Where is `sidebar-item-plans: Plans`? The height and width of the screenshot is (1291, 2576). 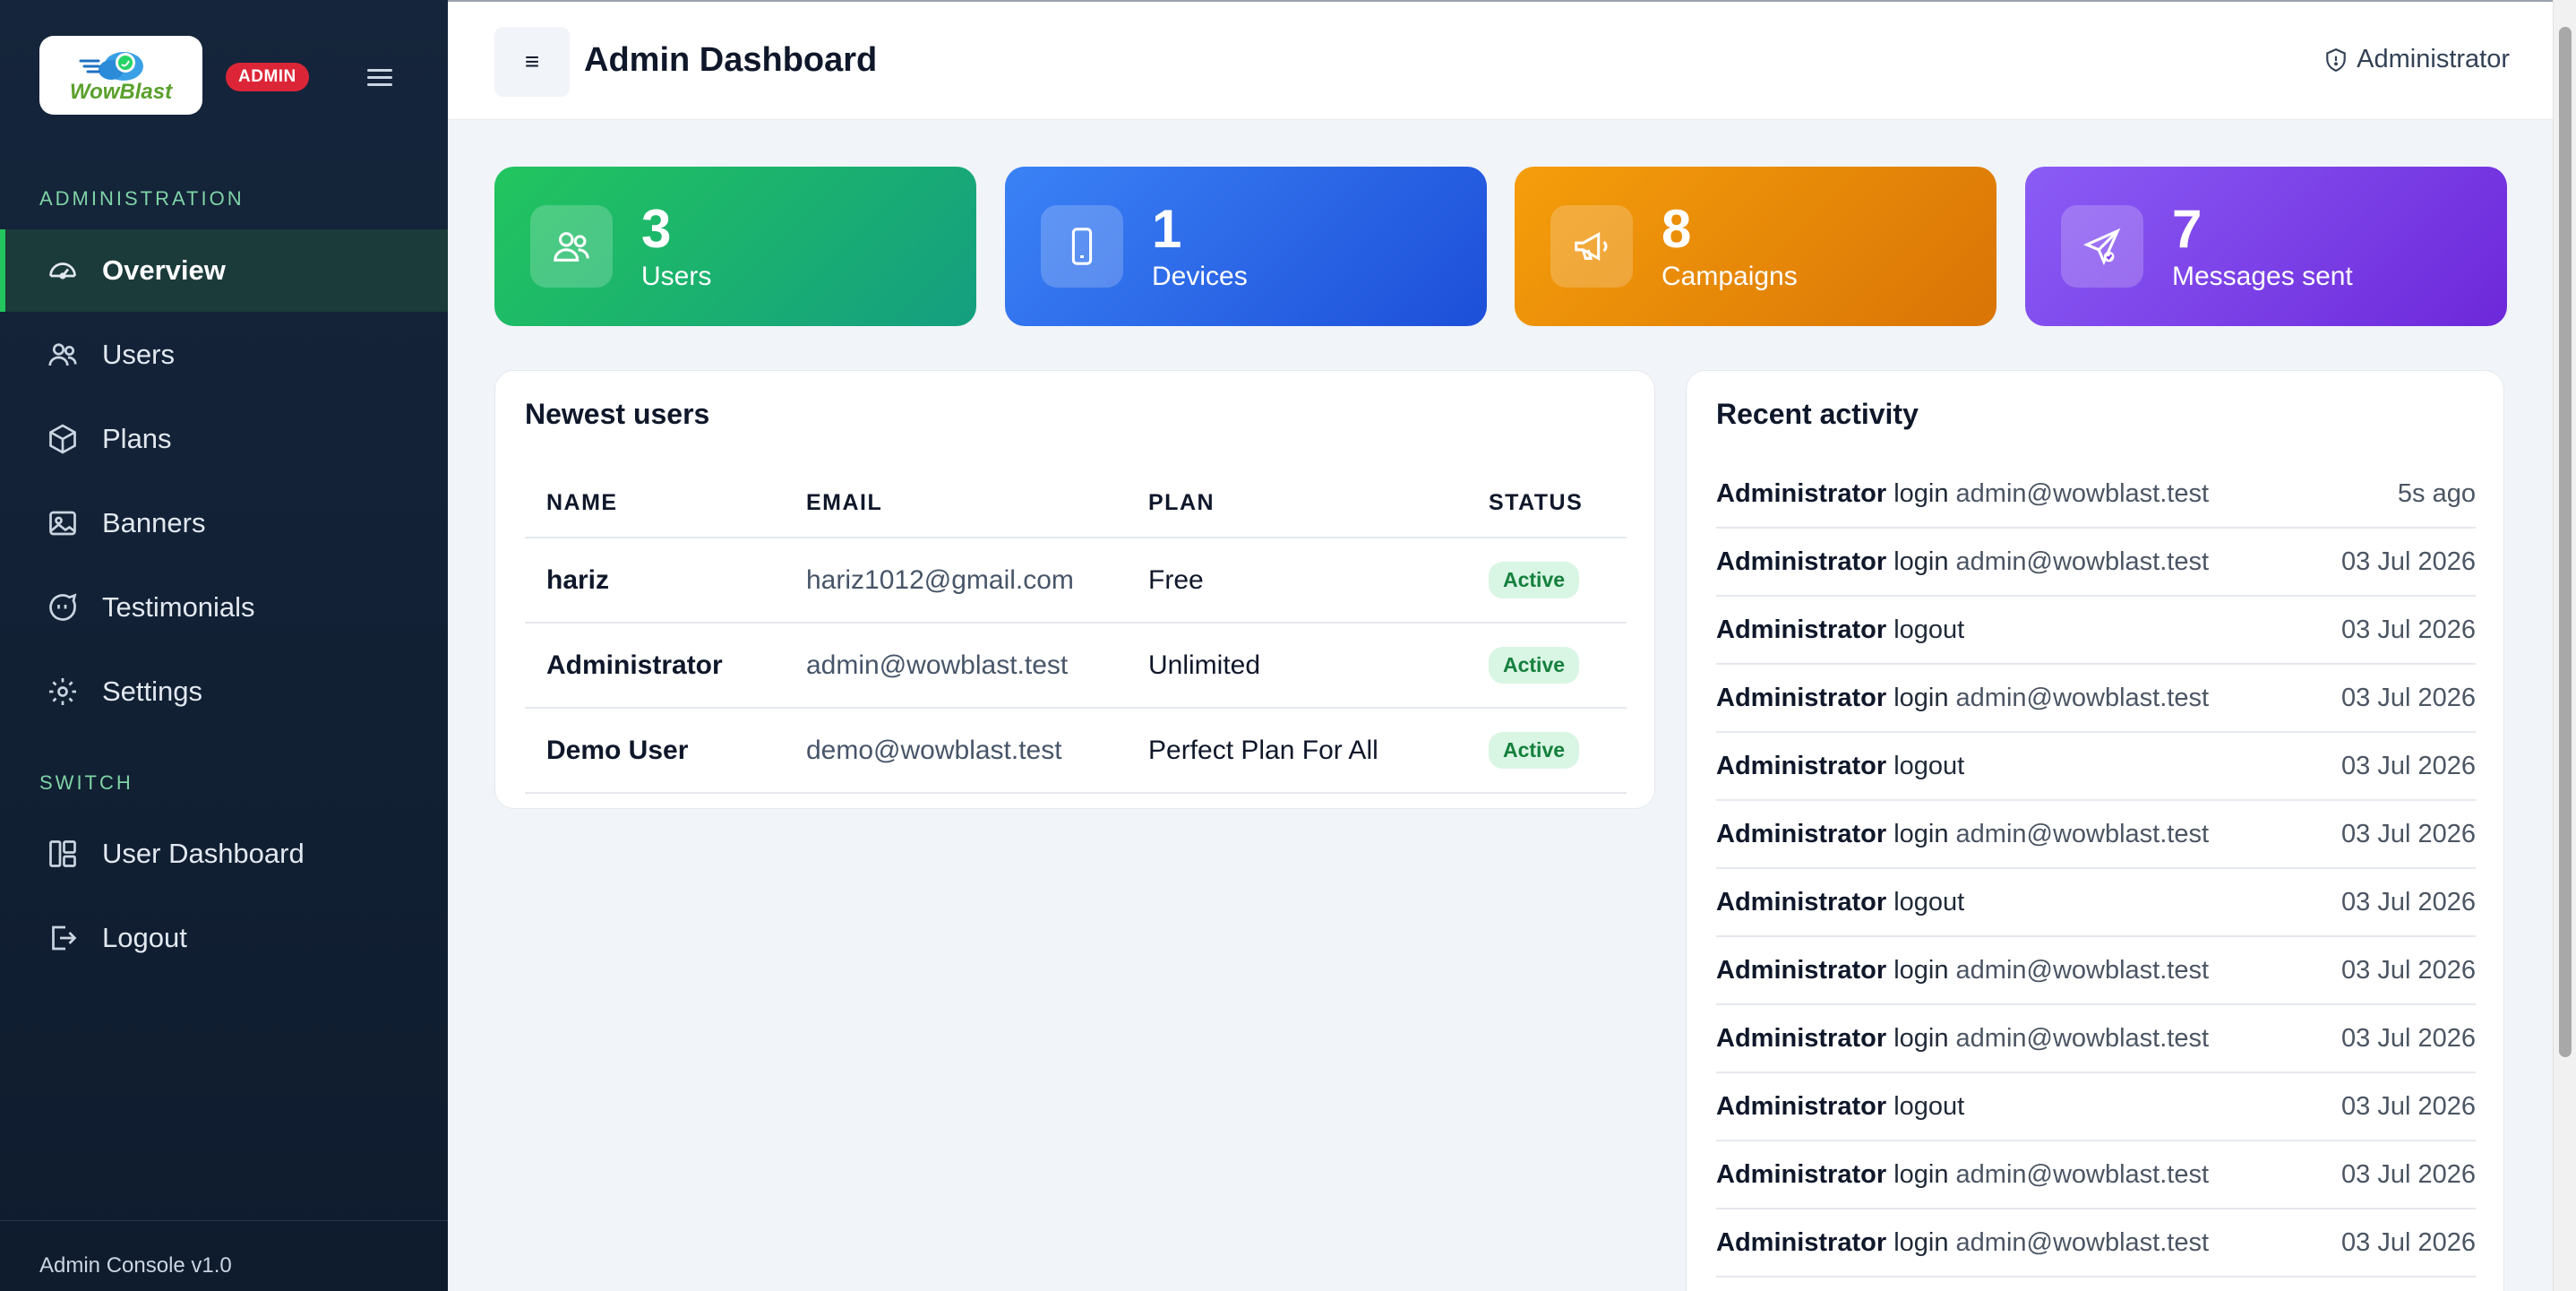 sidebar-item-plans: Plans is located at coordinates (224, 439).